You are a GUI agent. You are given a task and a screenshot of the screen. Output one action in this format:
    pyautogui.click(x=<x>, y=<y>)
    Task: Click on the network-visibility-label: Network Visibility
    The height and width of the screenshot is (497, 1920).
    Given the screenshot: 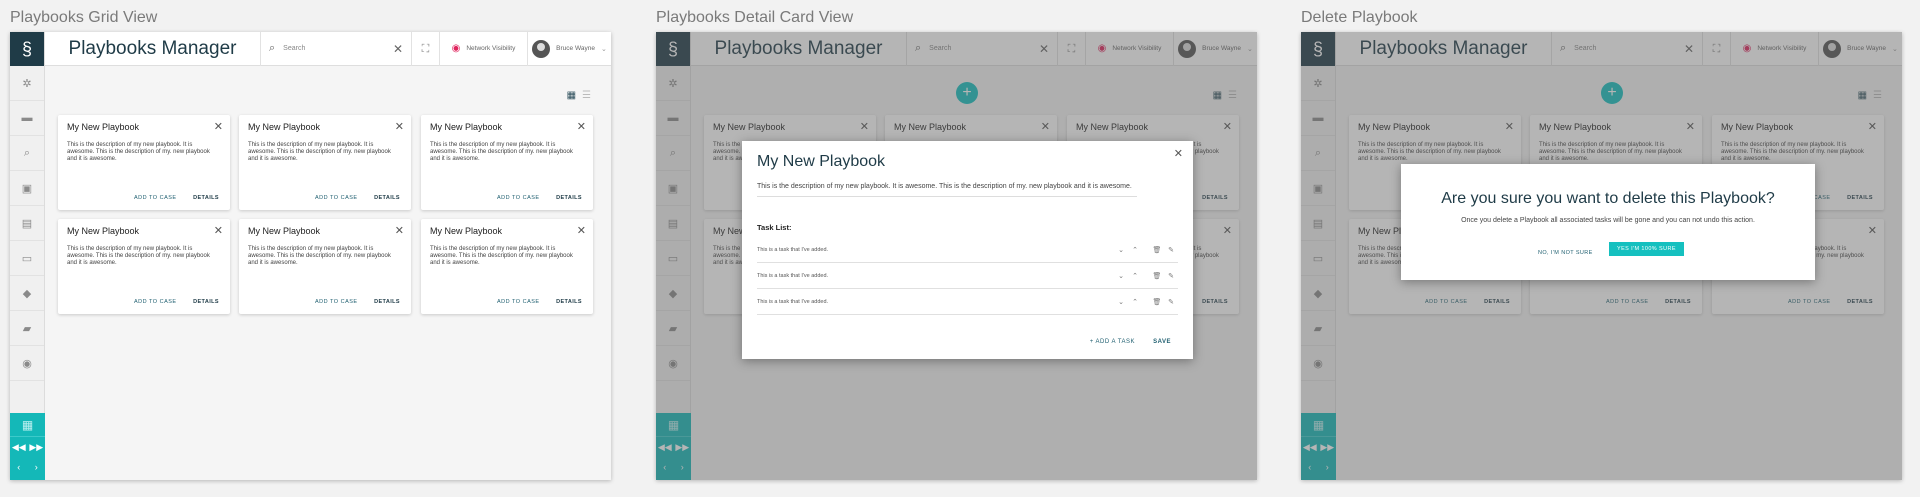 What is the action you would take?
    pyautogui.click(x=491, y=48)
    